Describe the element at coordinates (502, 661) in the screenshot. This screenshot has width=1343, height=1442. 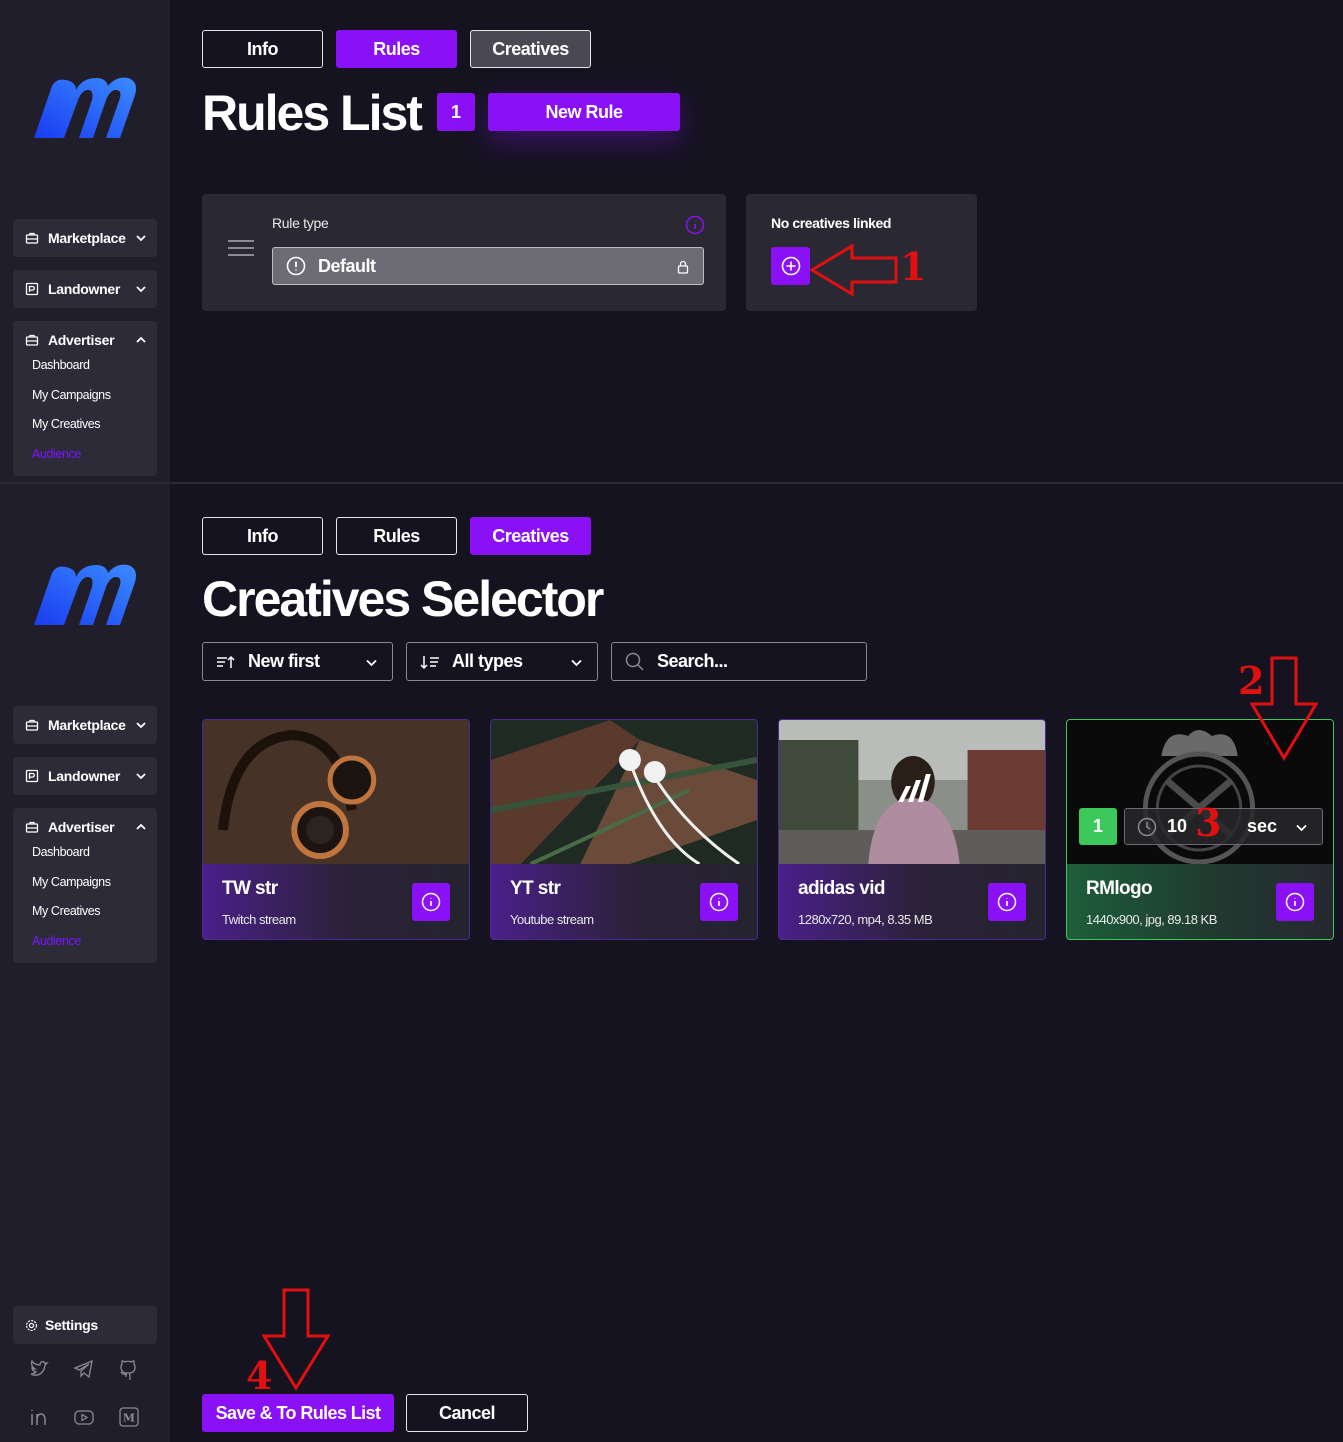
I see `type-filter-select: All types` at that location.